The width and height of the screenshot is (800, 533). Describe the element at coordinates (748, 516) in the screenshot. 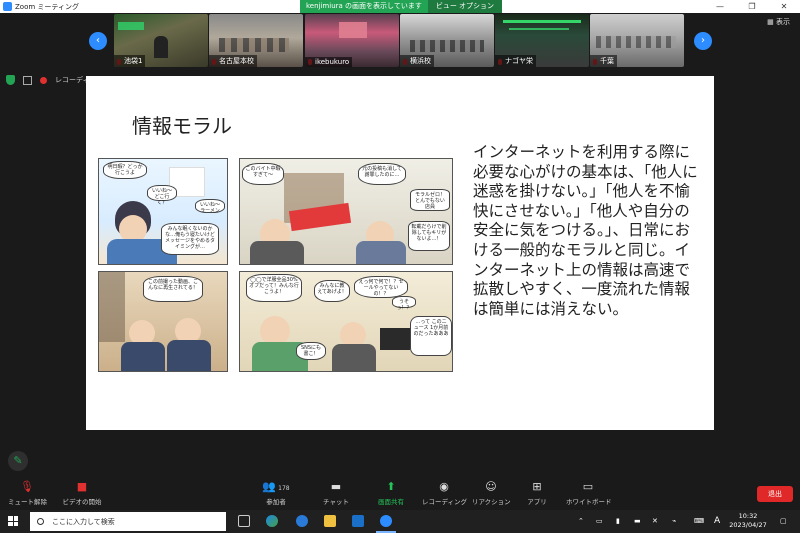

I see `clock-time: 10:32` at that location.